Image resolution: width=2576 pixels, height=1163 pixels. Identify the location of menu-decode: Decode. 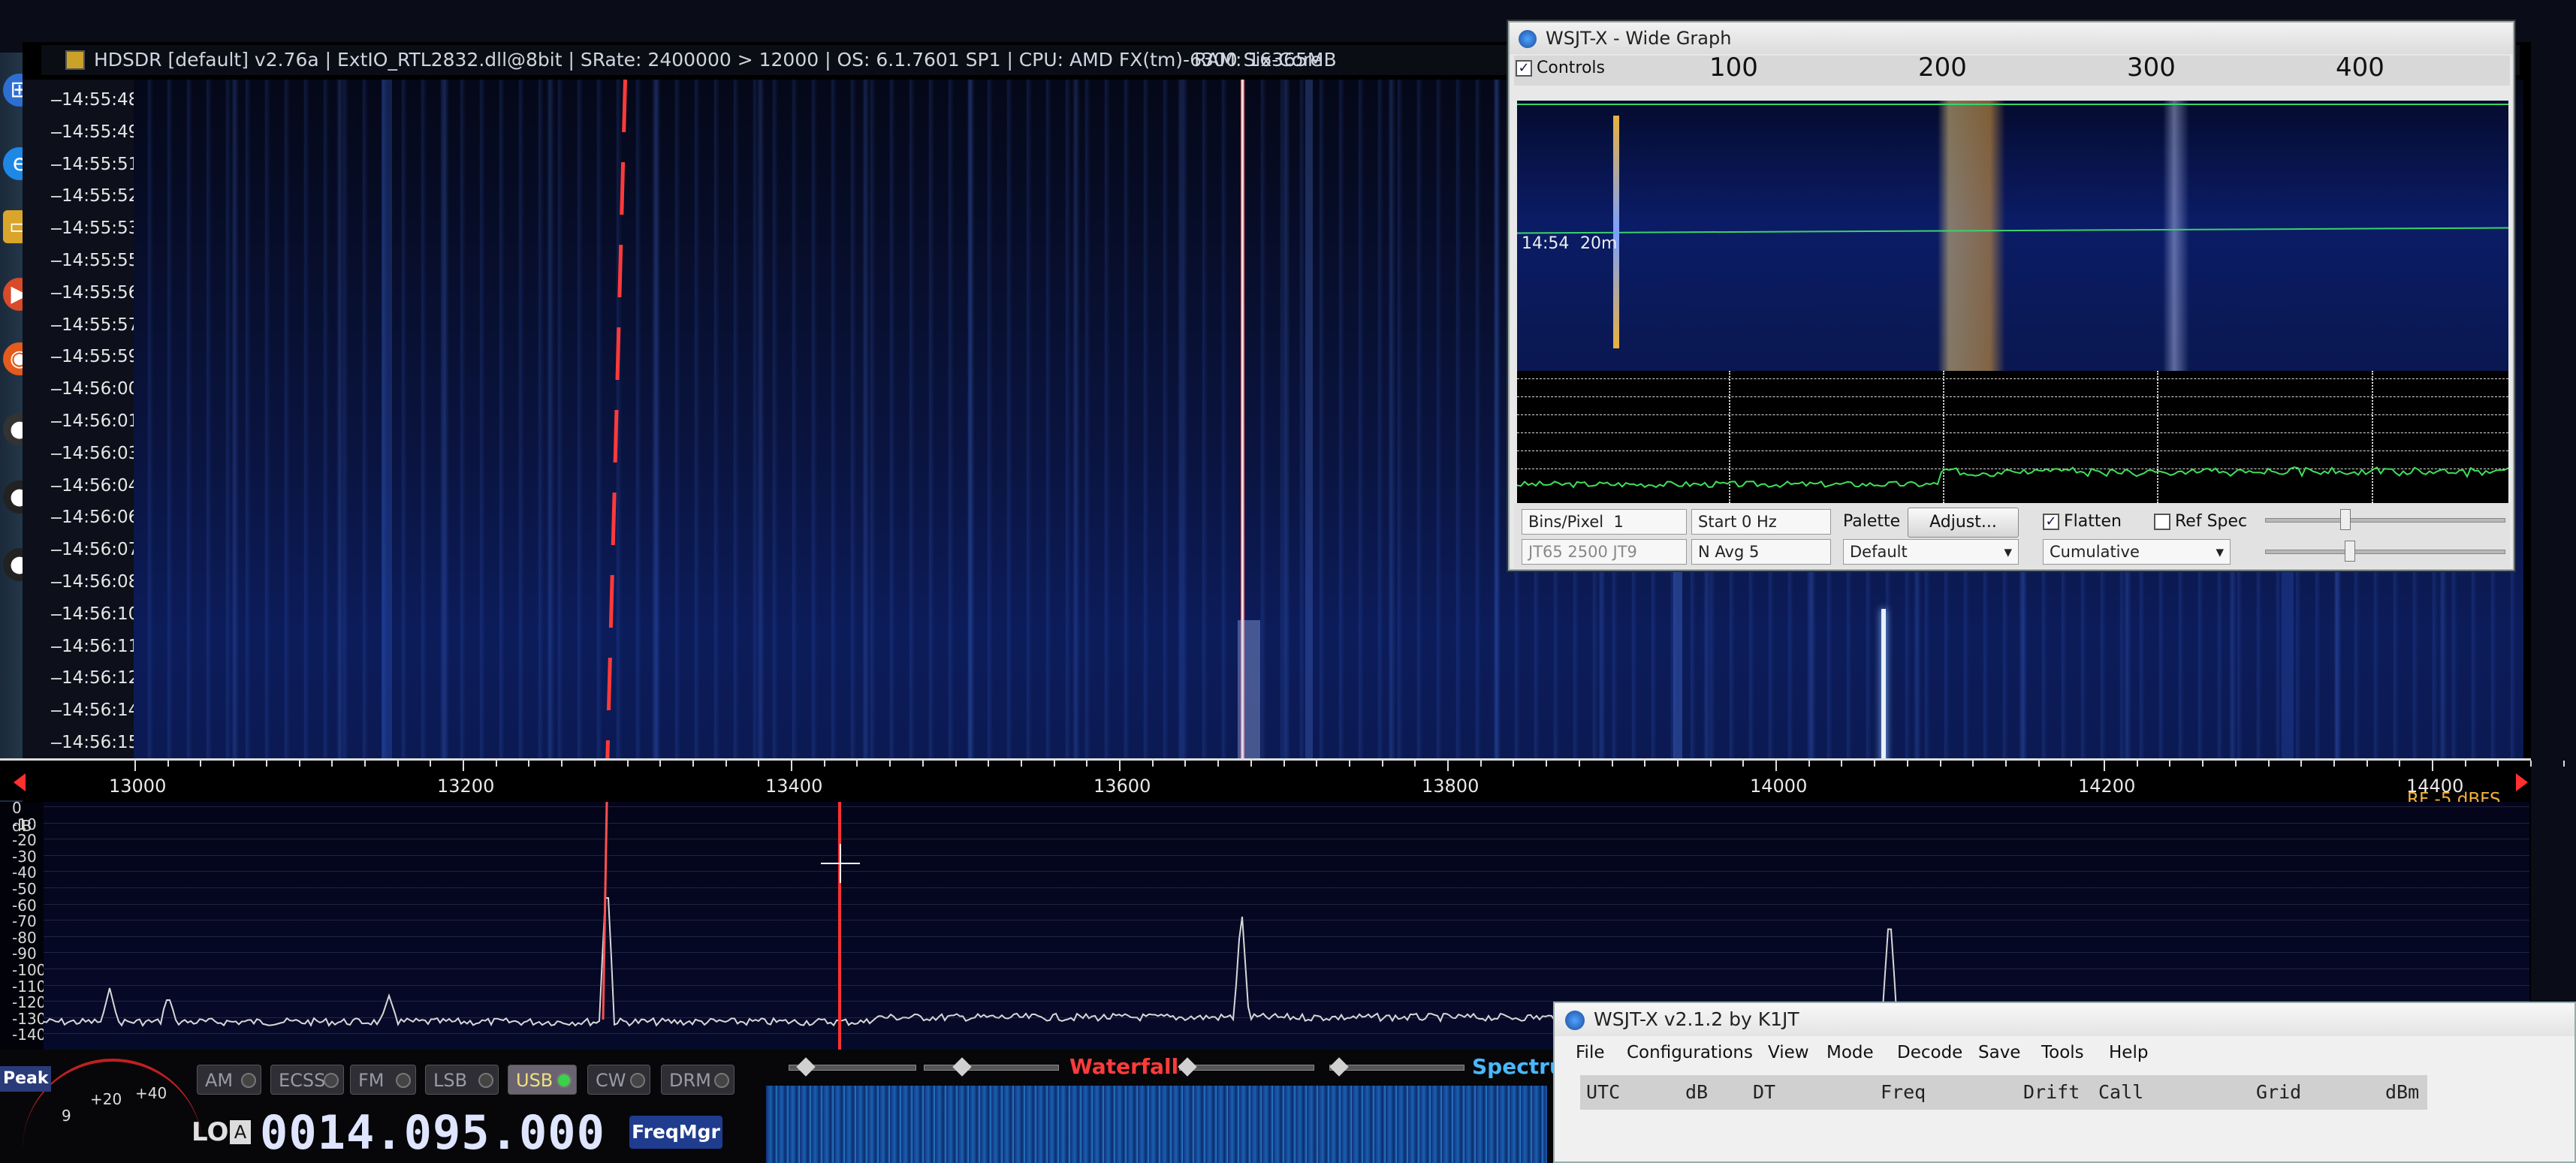
(1929, 1053).